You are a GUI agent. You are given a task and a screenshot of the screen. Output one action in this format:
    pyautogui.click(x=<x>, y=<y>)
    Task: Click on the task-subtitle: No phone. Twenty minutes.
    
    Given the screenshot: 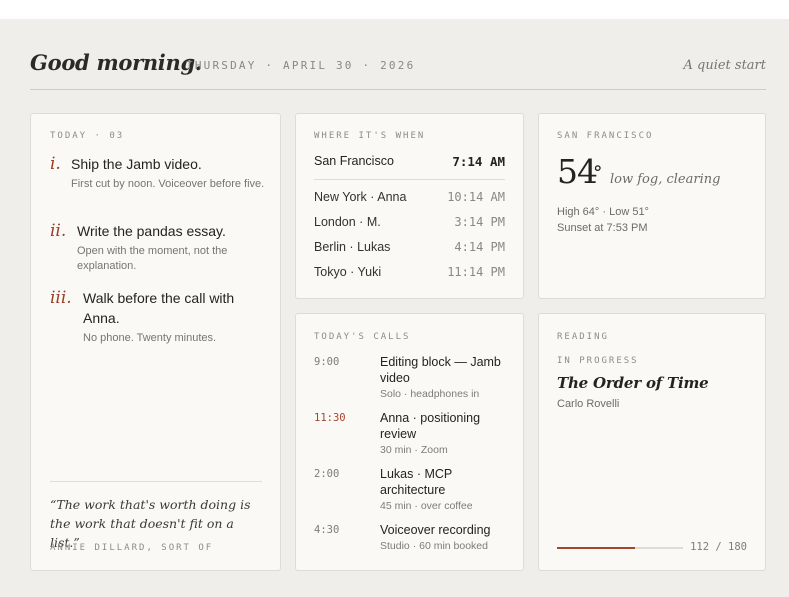 What is the action you would take?
    pyautogui.click(x=150, y=338)
    